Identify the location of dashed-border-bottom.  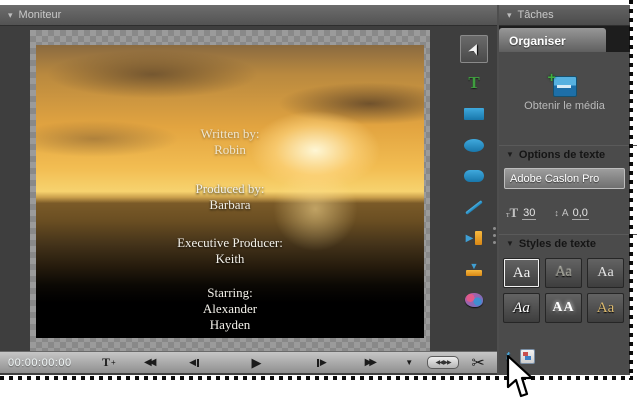
(316, 378).